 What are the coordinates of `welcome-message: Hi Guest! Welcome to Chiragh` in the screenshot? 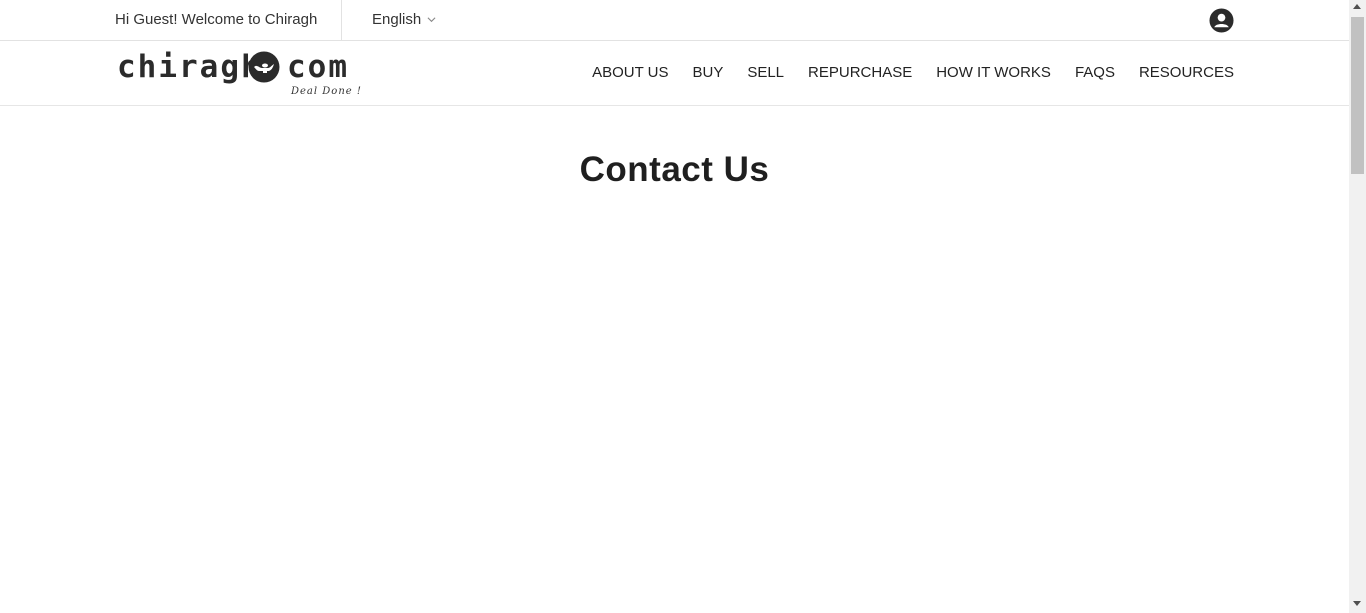 It's located at (216, 19).